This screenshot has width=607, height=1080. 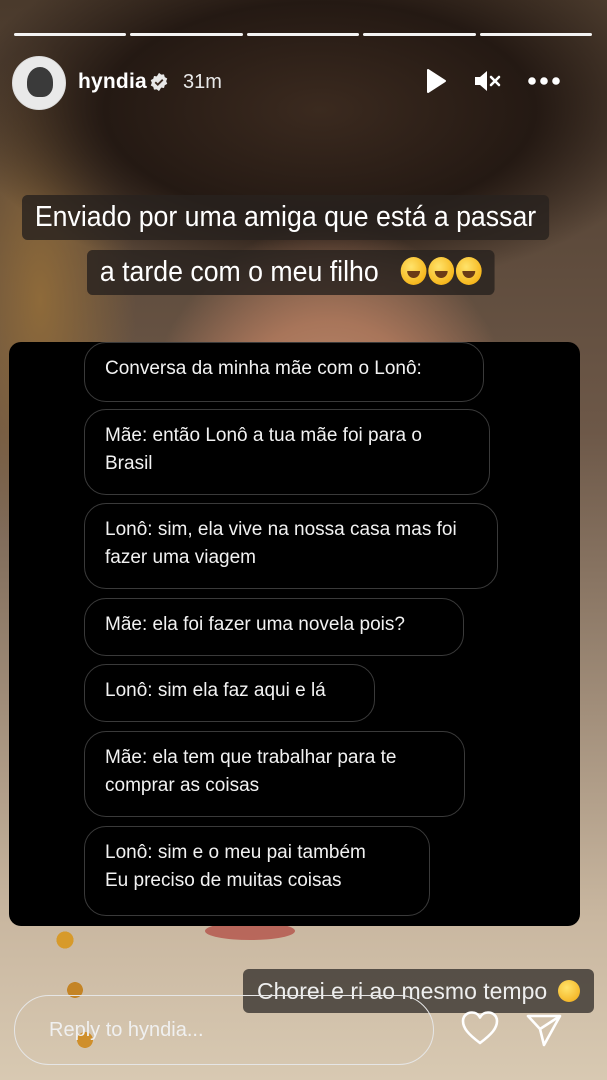 What do you see at coordinates (229, 693) in the screenshot?
I see `chat-message: Lonô: sim ela faz aqui e lá` at bounding box center [229, 693].